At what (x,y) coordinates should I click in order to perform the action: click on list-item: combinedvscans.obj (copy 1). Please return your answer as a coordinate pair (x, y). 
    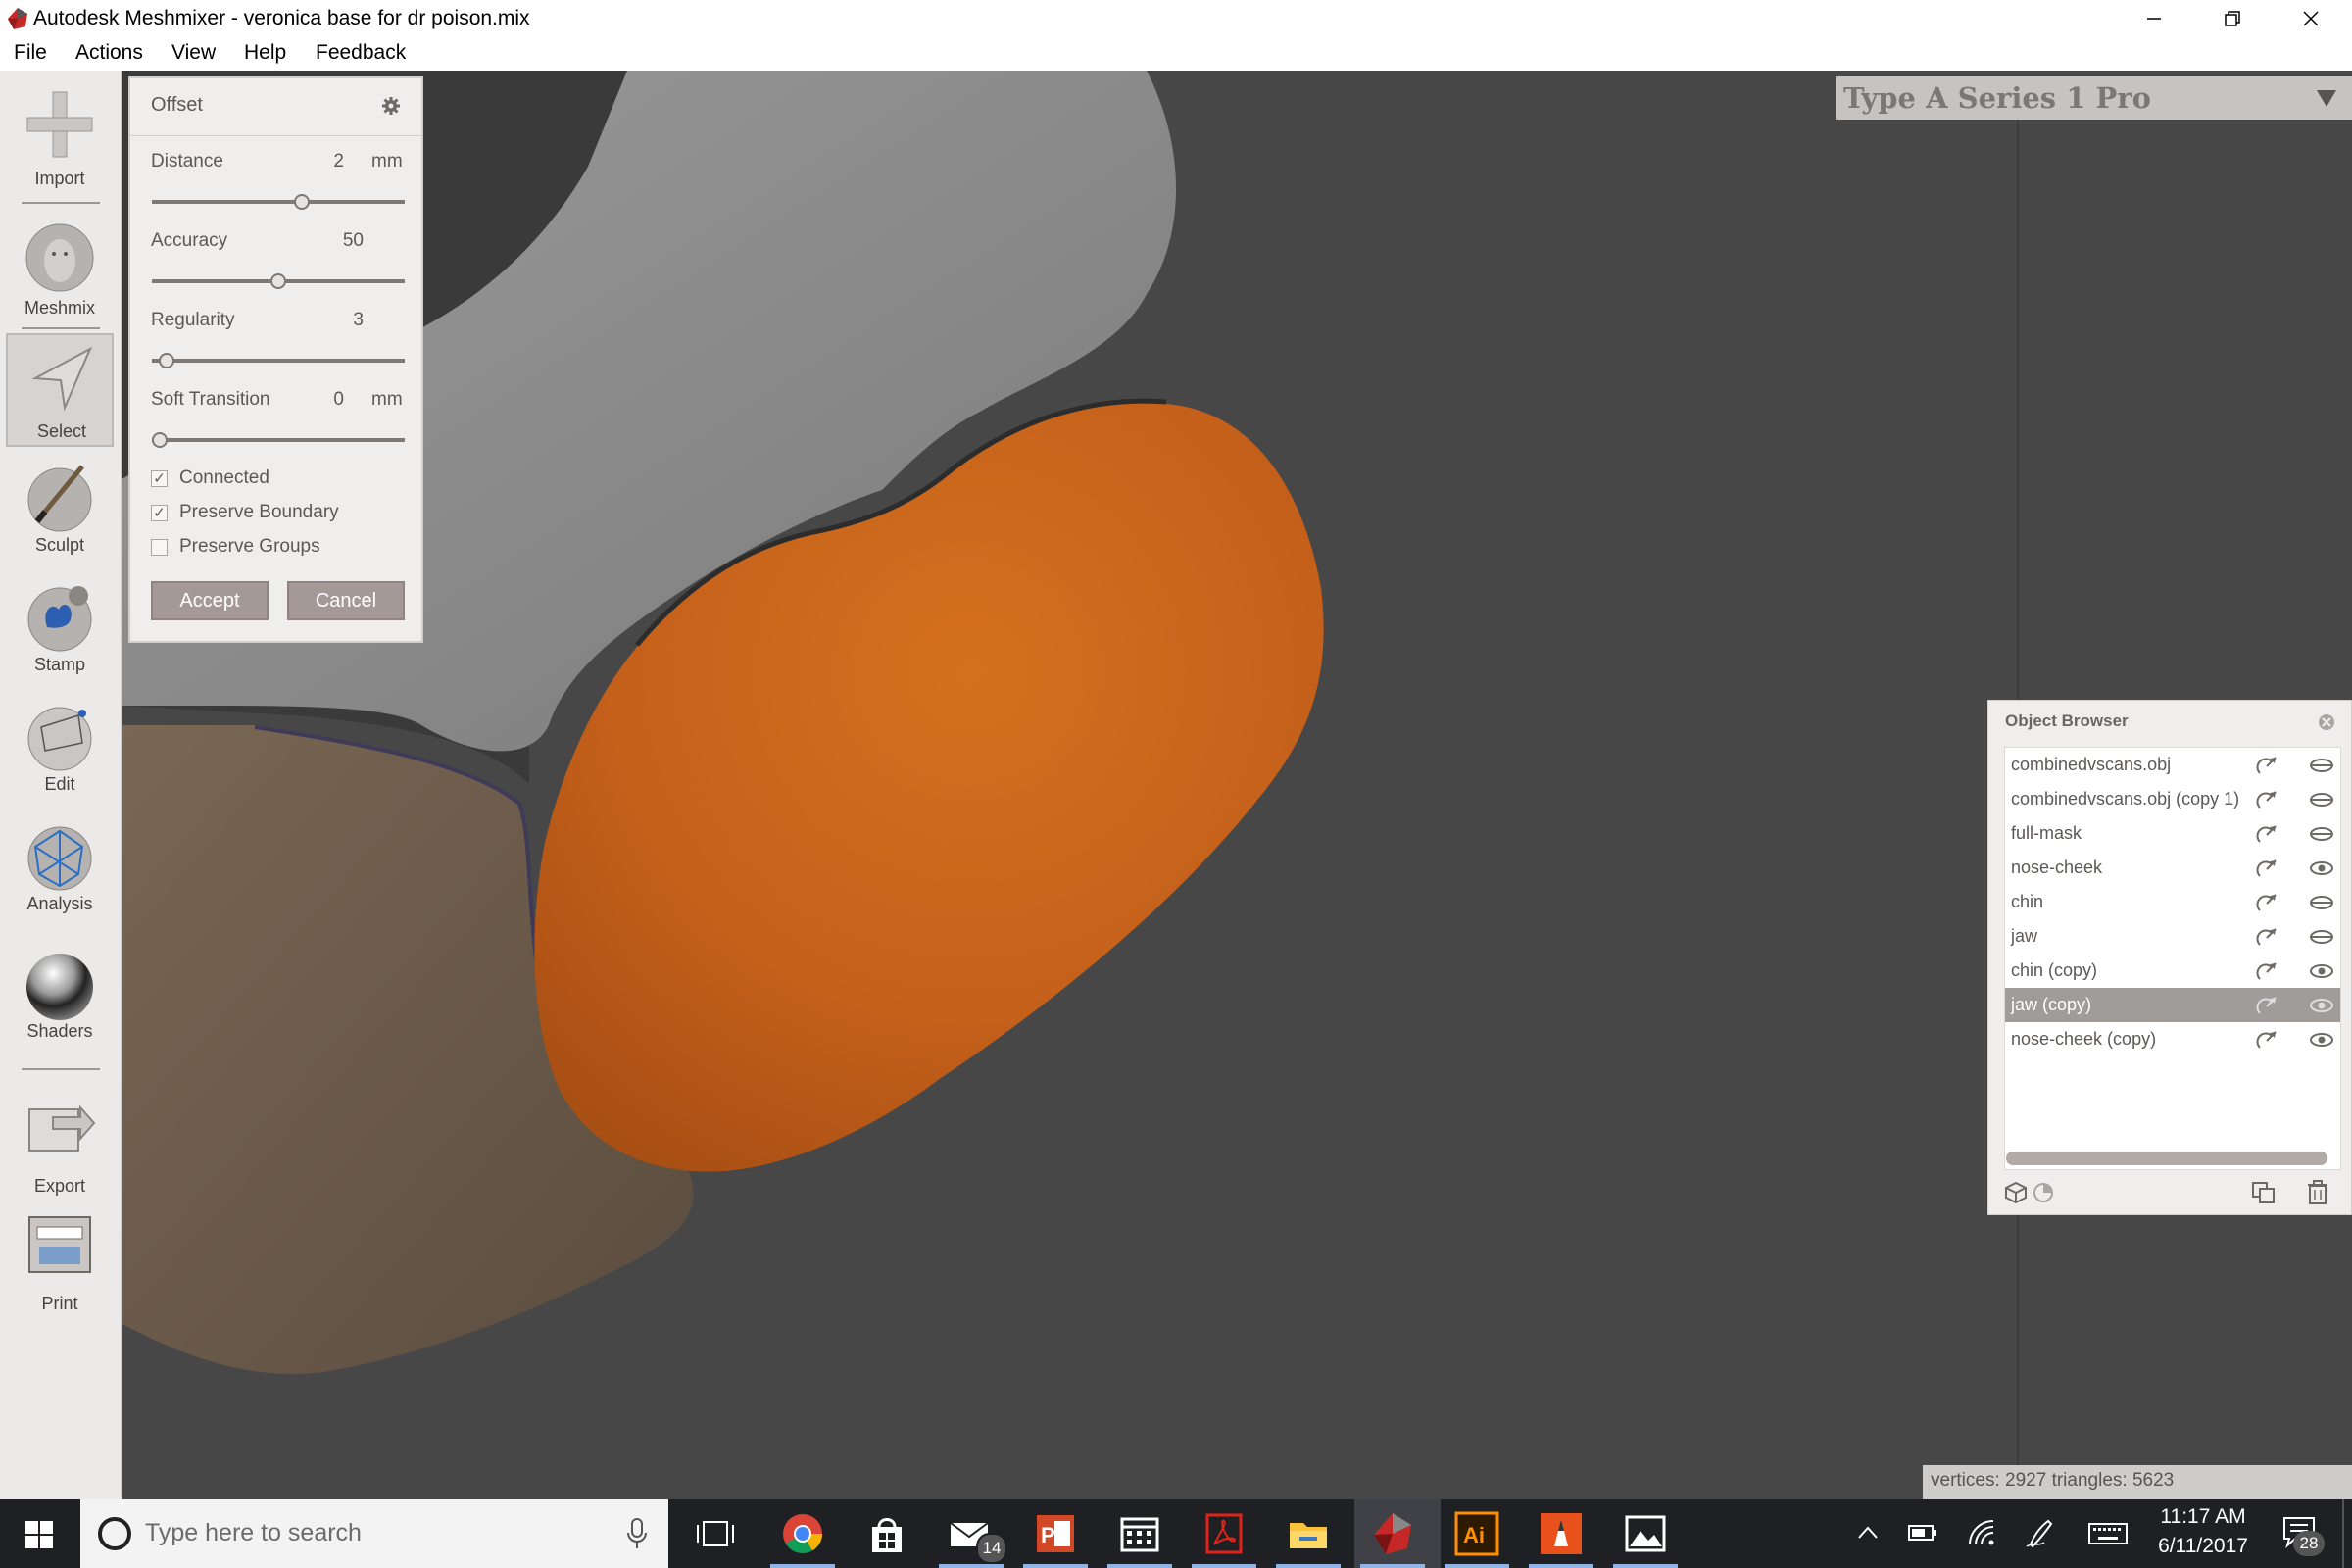
    Looking at the image, I should click on (2172, 799).